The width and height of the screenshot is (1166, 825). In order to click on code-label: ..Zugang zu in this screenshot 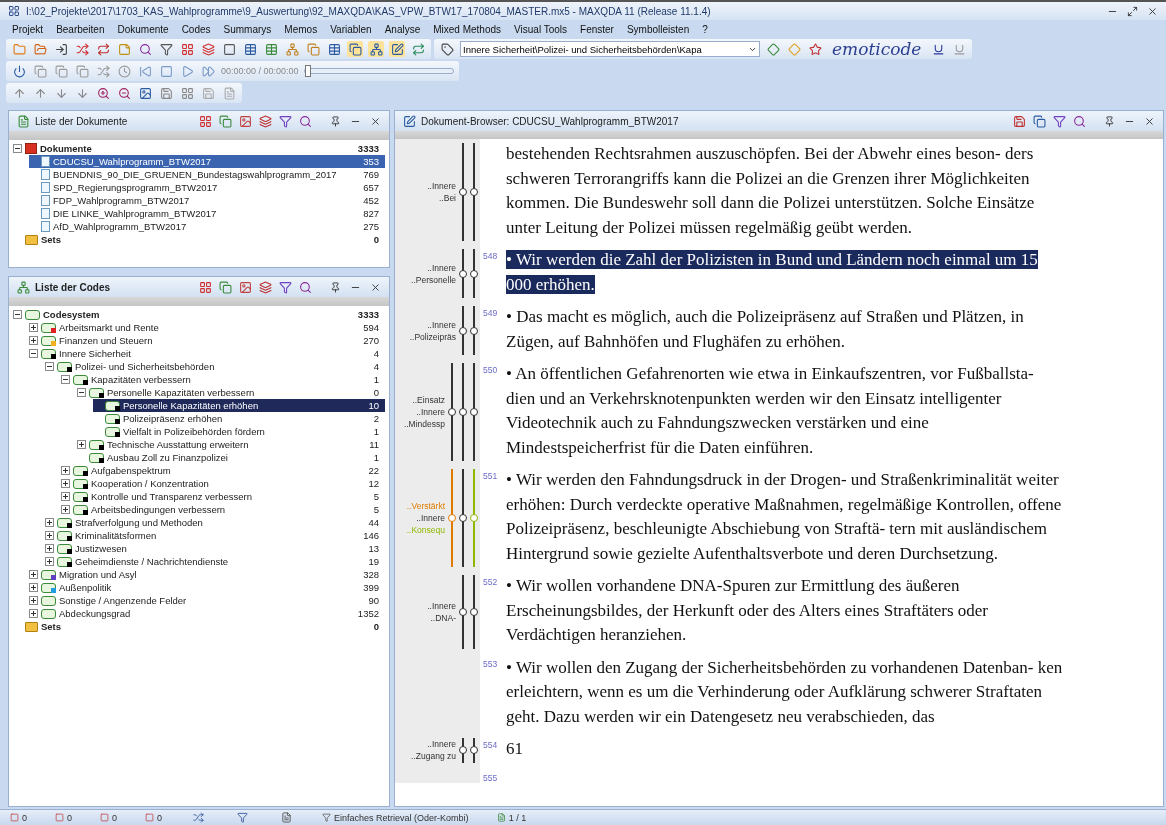, I will do `click(433, 756)`.